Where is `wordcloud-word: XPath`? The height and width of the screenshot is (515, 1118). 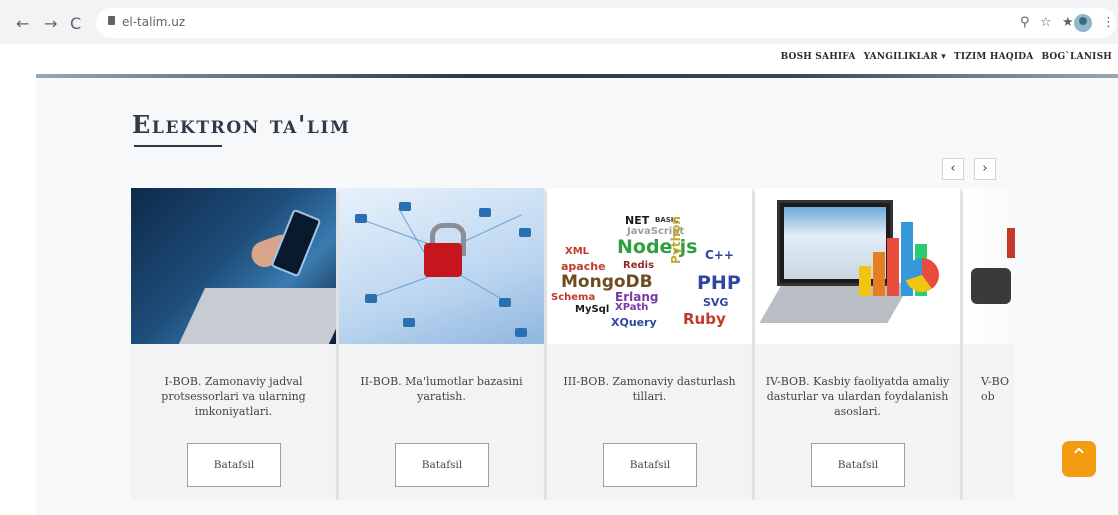 wordcloud-word: XPath is located at coordinates (632, 307).